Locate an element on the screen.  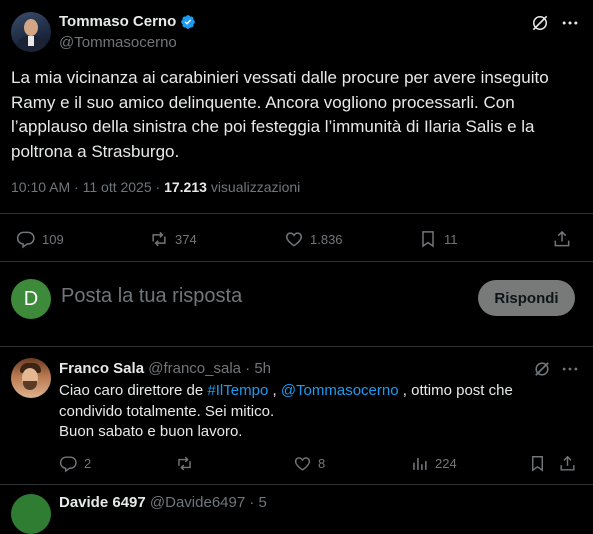
mention-link: @Tommasocerno is located at coordinates (340, 390).